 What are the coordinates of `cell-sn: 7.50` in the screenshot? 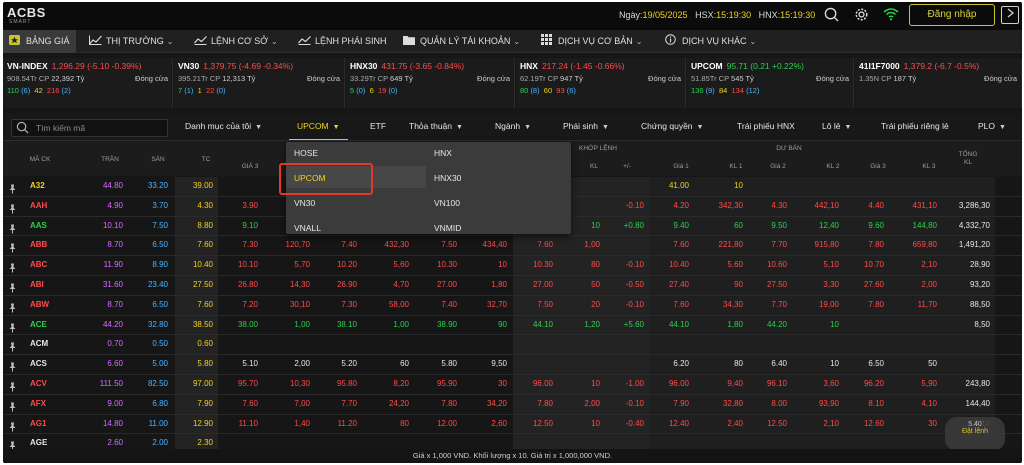 It's located at (160, 225).